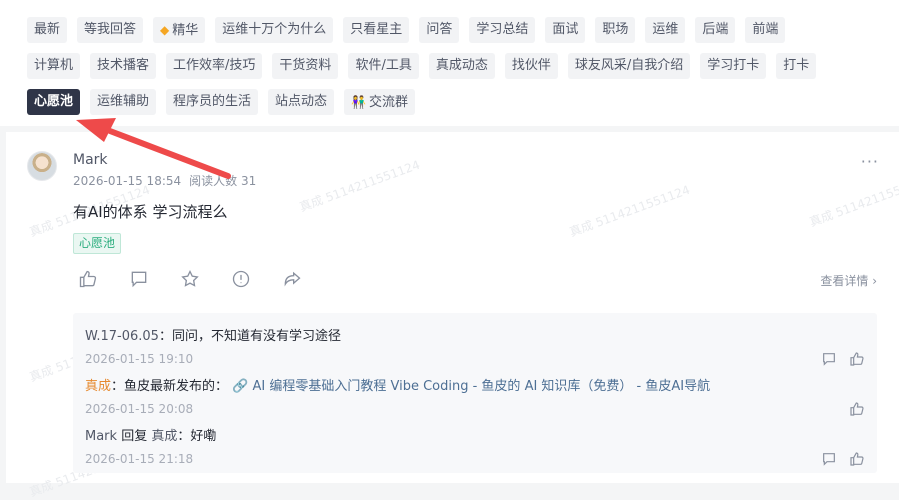 The width and height of the screenshot is (899, 500). Describe the element at coordinates (127, 181) in the screenshot. I see `post-date: 2026-01-15 18:54` at that location.